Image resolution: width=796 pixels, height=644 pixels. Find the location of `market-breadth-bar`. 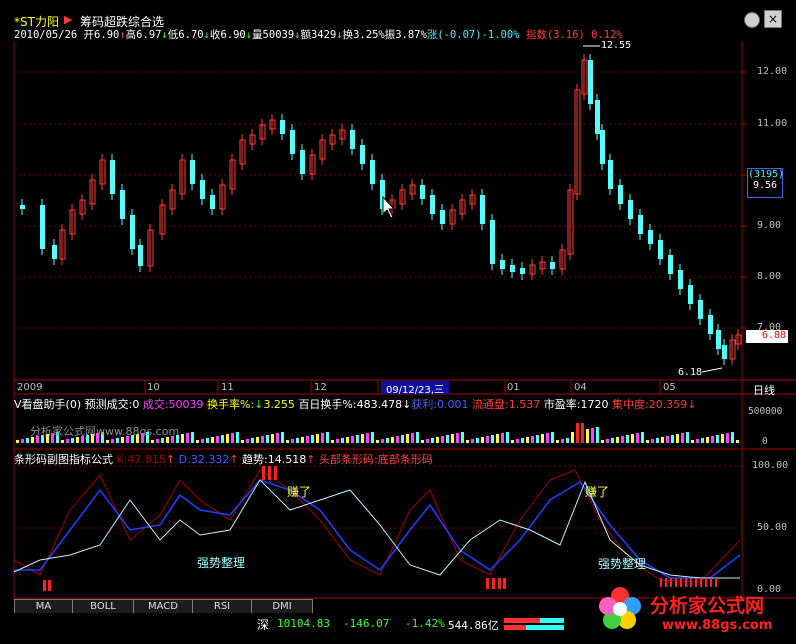

market-breadth-bar is located at coordinates (534, 624).